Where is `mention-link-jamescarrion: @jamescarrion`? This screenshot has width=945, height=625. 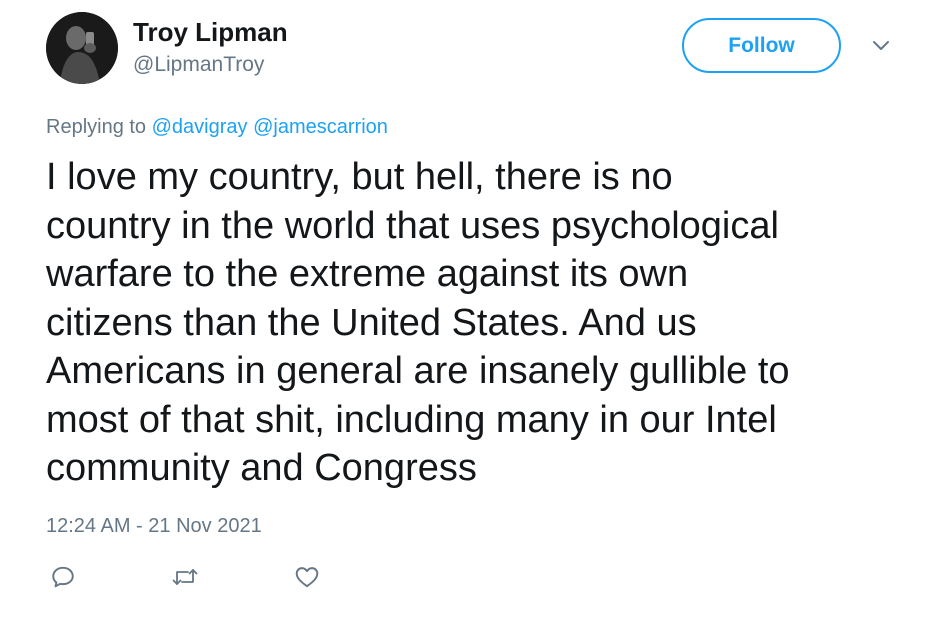 mention-link-jamescarrion: @jamescarrion is located at coordinates (320, 127).